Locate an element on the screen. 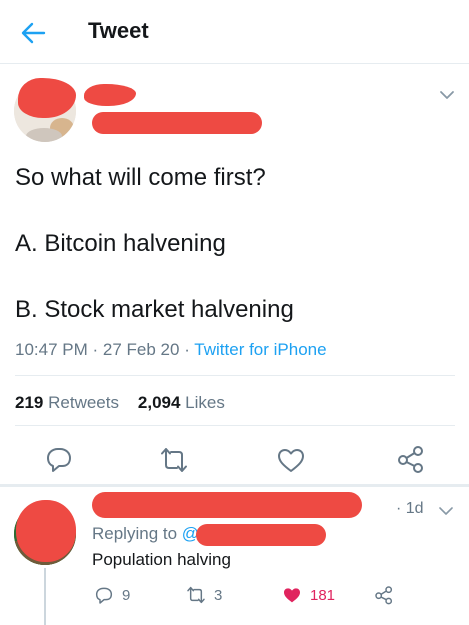 The height and width of the screenshot is (625, 469). tweet-source-link: Twitter for iPhone is located at coordinates (260, 349).